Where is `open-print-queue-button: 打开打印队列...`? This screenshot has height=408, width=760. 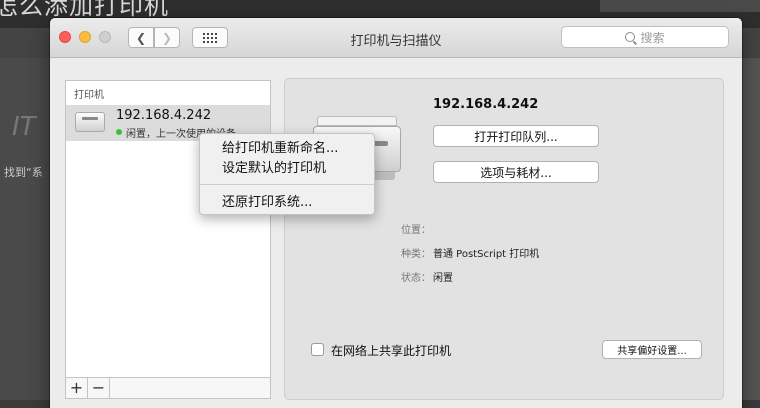 open-print-queue-button: 打开打印队列... is located at coordinates (516, 136).